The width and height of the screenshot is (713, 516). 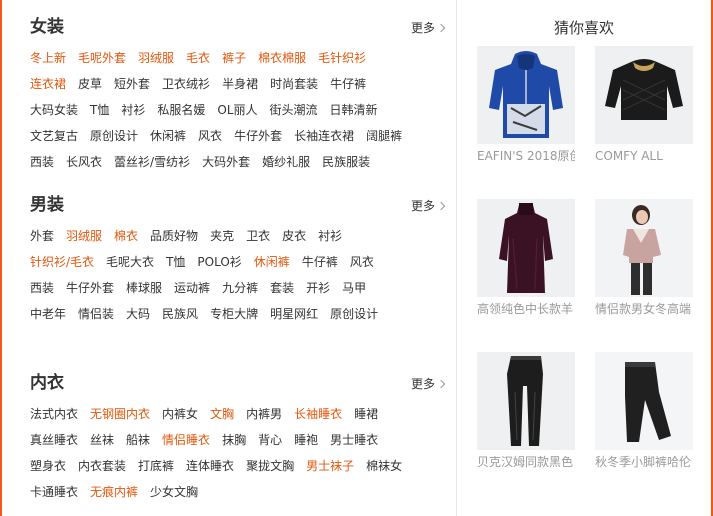 I want to click on category-link: 卫衣绒衫, so click(x=186, y=84).